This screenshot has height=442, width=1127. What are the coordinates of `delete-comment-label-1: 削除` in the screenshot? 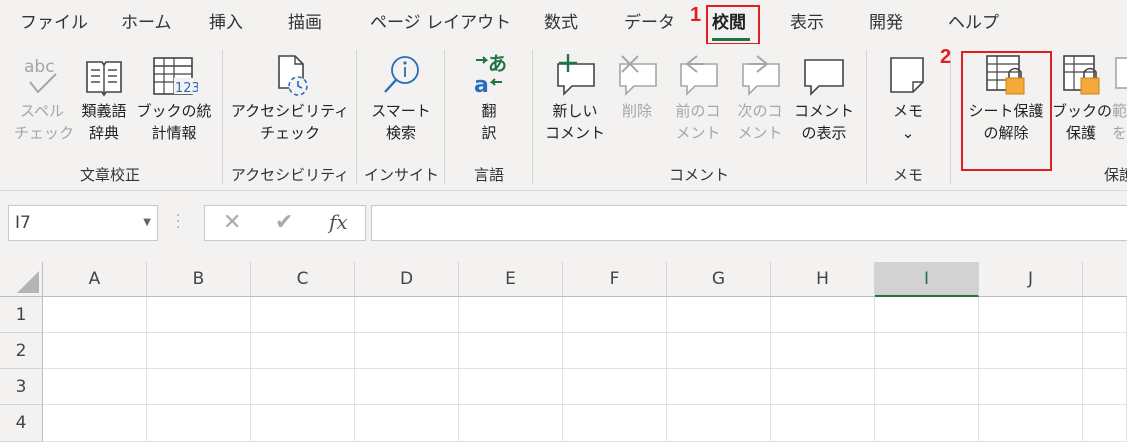 It's located at (636, 111).